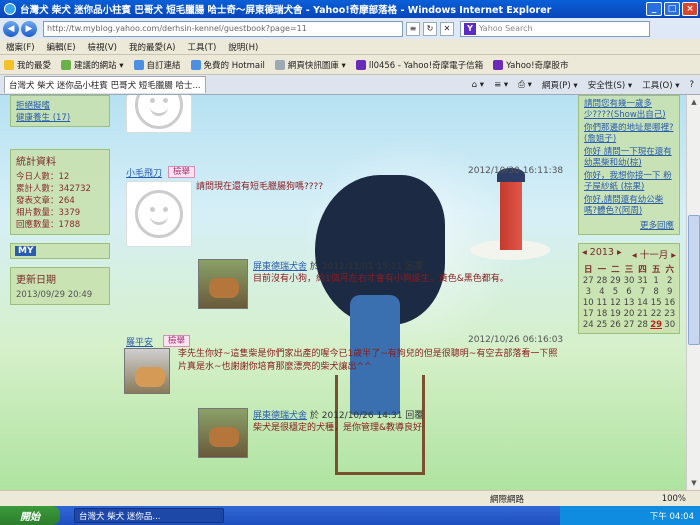 The image size is (700, 525). Describe the element at coordinates (691, 85) in the screenshot. I see `help-icon: ?` at that location.